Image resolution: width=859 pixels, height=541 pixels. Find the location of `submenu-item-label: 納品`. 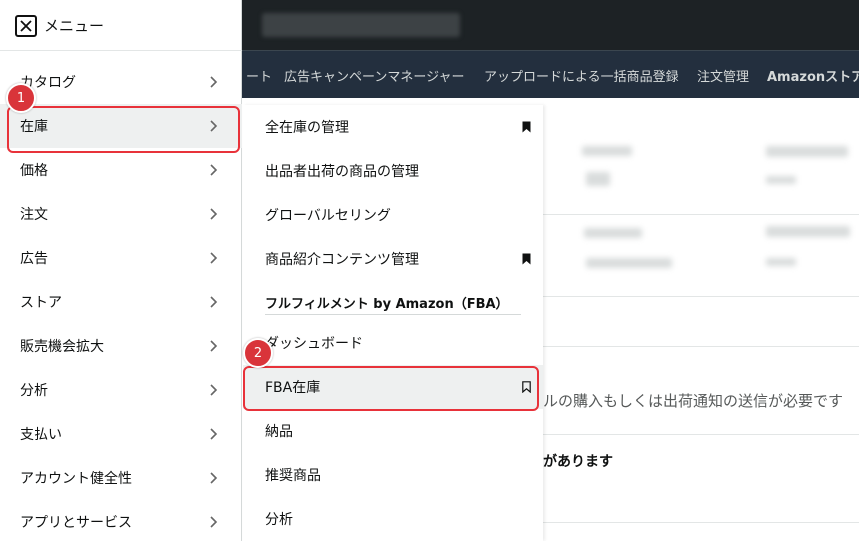

submenu-item-label: 納品 is located at coordinates (279, 432).